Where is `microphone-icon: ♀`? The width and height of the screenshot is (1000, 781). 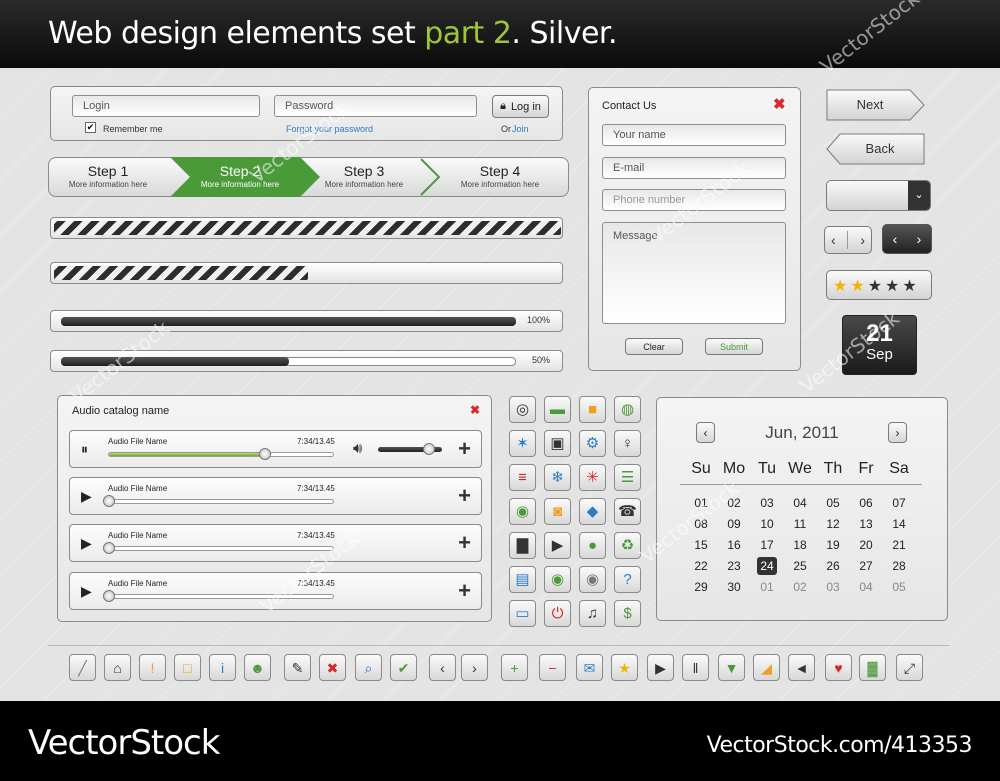 microphone-icon: ♀ is located at coordinates (627, 443).